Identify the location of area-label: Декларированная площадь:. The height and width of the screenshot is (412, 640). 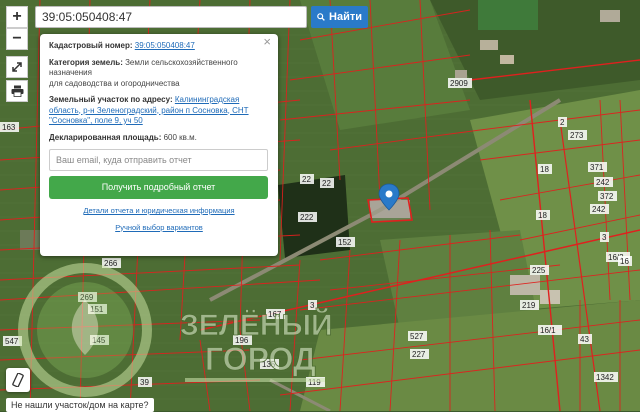
(105, 137).